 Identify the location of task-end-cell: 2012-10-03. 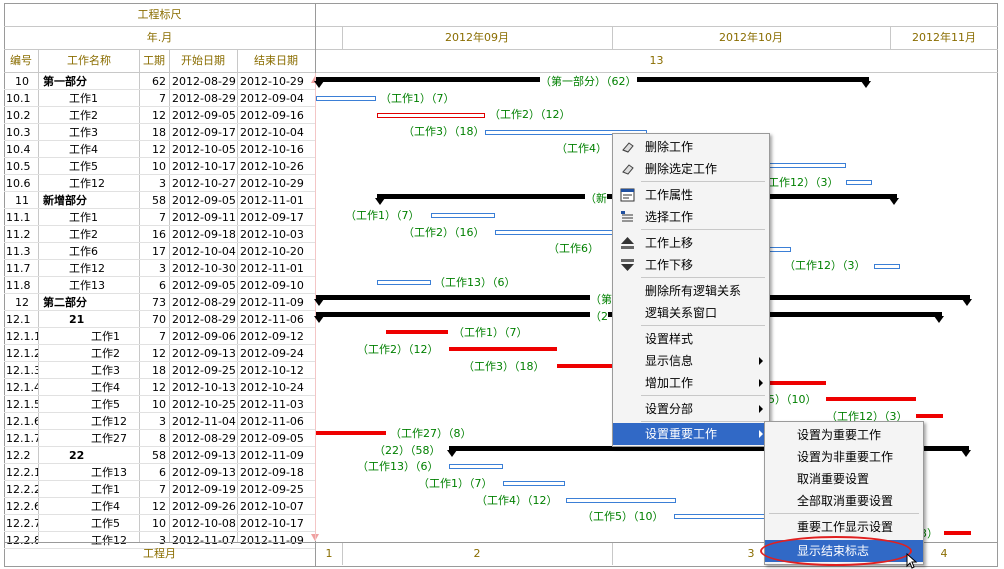
(277, 234).